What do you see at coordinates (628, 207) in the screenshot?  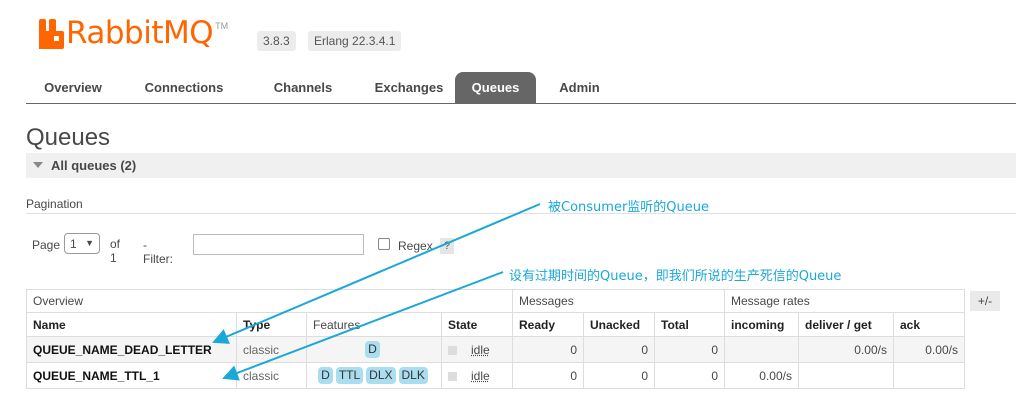 I see `annotation-consumer-queue: 被Consumer监听的Queue` at bounding box center [628, 207].